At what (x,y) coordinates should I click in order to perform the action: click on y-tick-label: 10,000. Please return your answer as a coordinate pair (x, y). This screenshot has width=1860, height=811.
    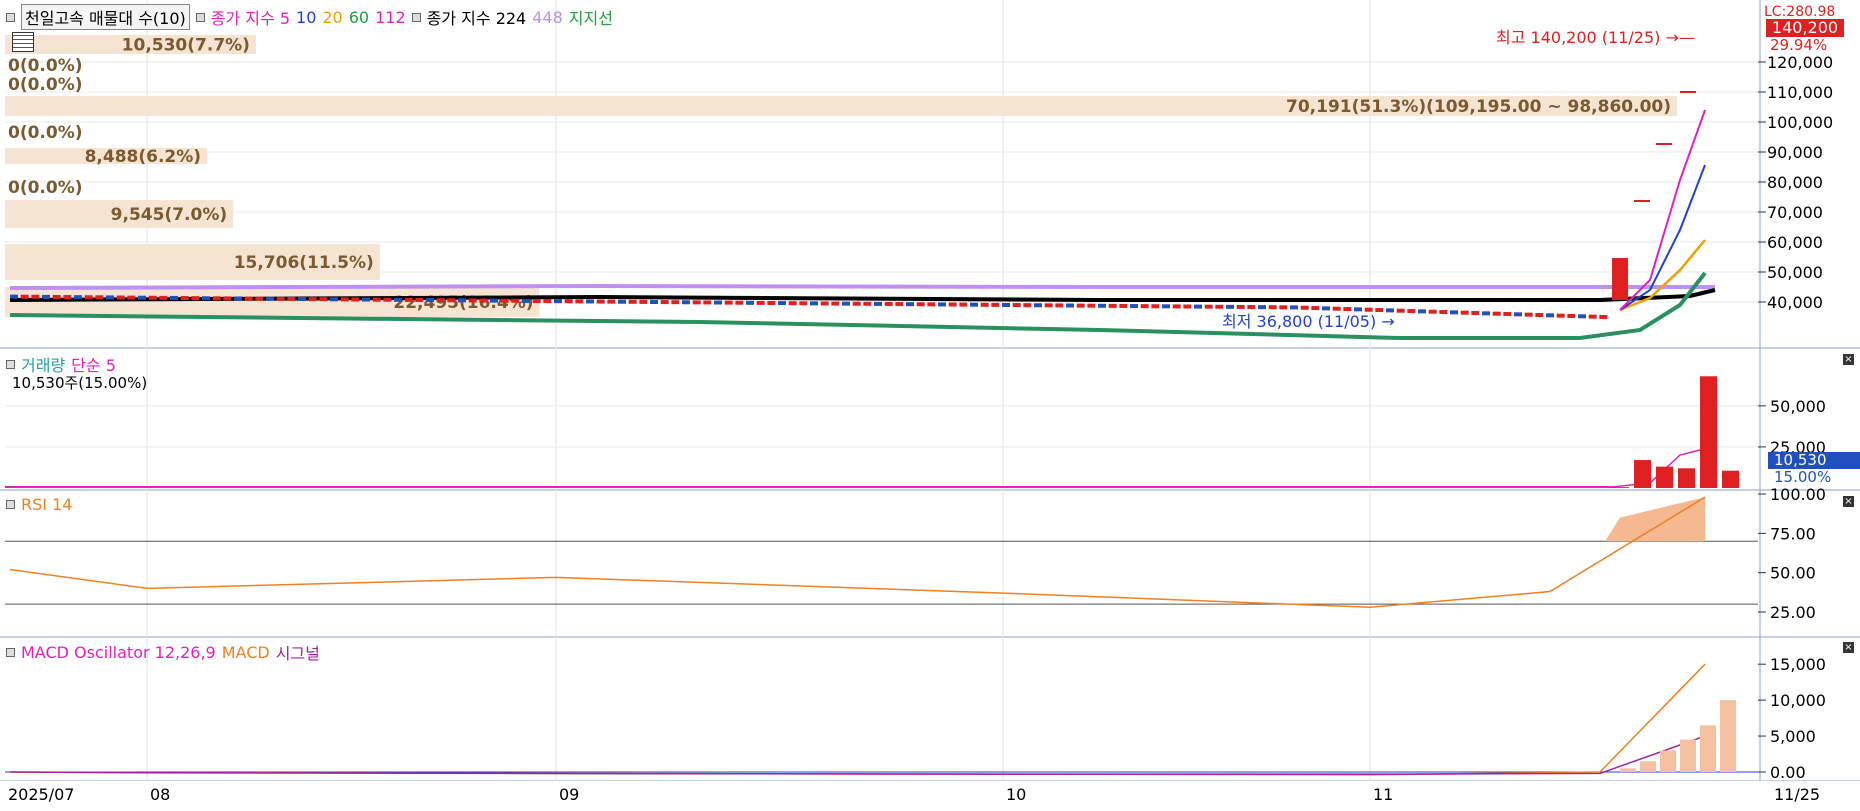
    Looking at the image, I should click on (1798, 700).